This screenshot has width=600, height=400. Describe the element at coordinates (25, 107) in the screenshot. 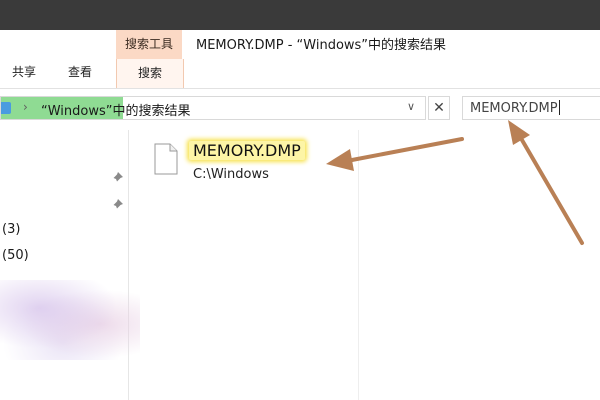

I see `breadcrumb-chevron-icon: ›` at that location.